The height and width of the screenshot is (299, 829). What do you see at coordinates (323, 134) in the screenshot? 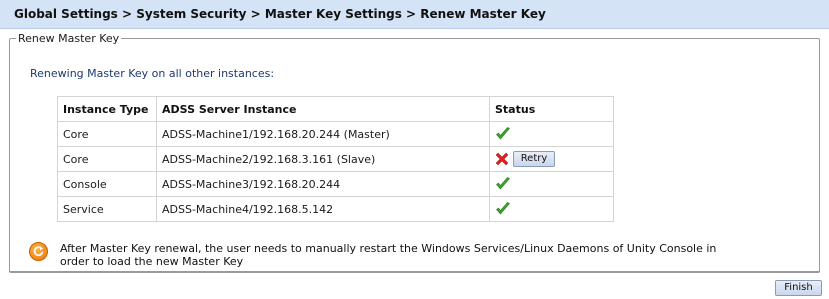
I see `server-instance-cell: ADSS-Machine1/192.168.20.244 (Master)` at bounding box center [323, 134].